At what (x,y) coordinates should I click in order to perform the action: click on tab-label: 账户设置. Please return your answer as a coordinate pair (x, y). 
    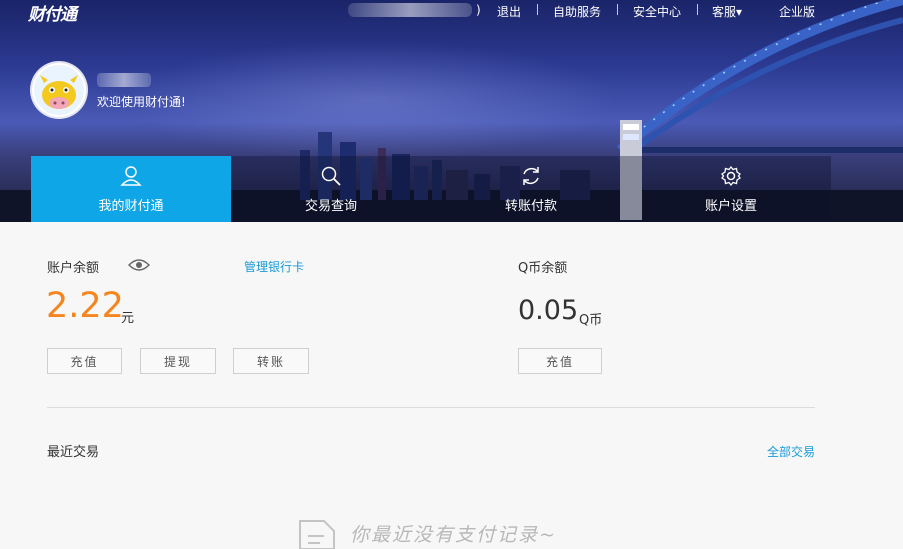
    Looking at the image, I should click on (730, 206).